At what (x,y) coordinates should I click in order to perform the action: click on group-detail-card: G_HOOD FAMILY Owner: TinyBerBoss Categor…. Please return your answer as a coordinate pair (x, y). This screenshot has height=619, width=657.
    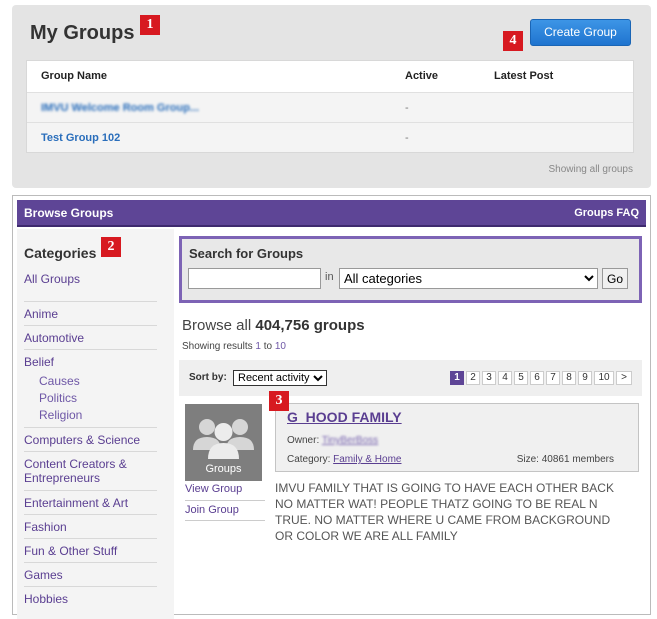
    Looking at the image, I should click on (457, 437).